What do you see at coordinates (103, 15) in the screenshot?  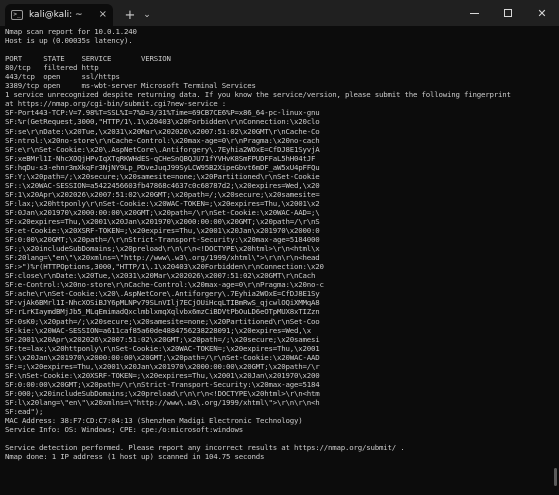 I see `tab-close-icon: ×` at bounding box center [103, 15].